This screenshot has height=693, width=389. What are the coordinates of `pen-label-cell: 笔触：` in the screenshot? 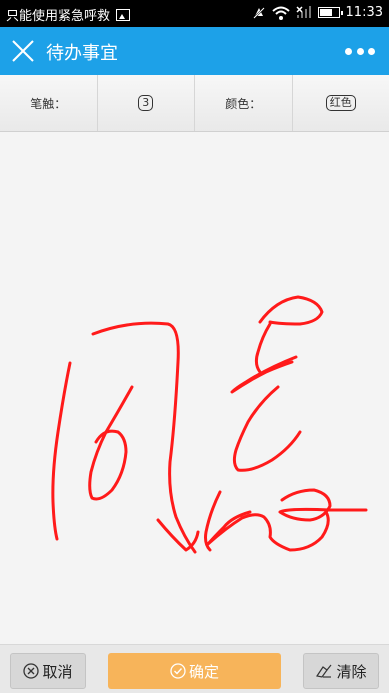 It's located at (49, 103).